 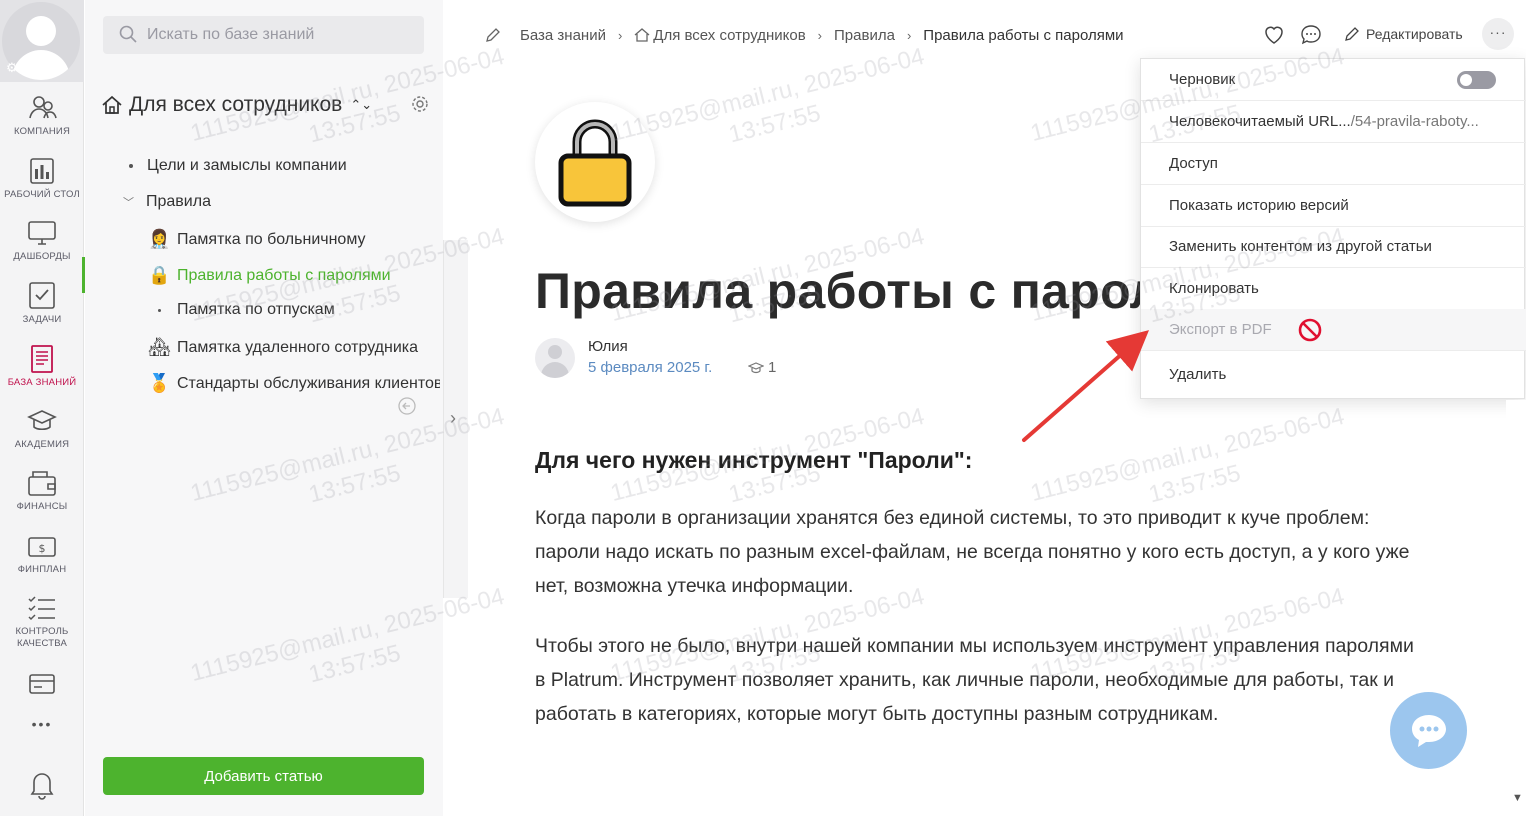 I want to click on tree-node: Цели и замыслы компании, so click(x=238, y=166).